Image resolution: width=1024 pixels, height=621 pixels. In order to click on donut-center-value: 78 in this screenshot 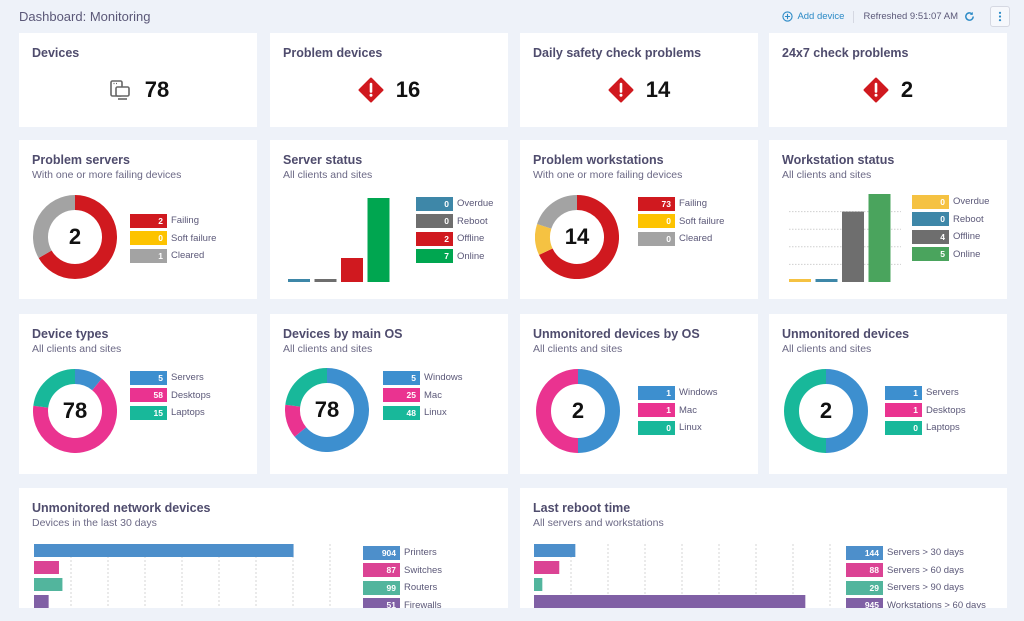, I will do `click(327, 409)`.